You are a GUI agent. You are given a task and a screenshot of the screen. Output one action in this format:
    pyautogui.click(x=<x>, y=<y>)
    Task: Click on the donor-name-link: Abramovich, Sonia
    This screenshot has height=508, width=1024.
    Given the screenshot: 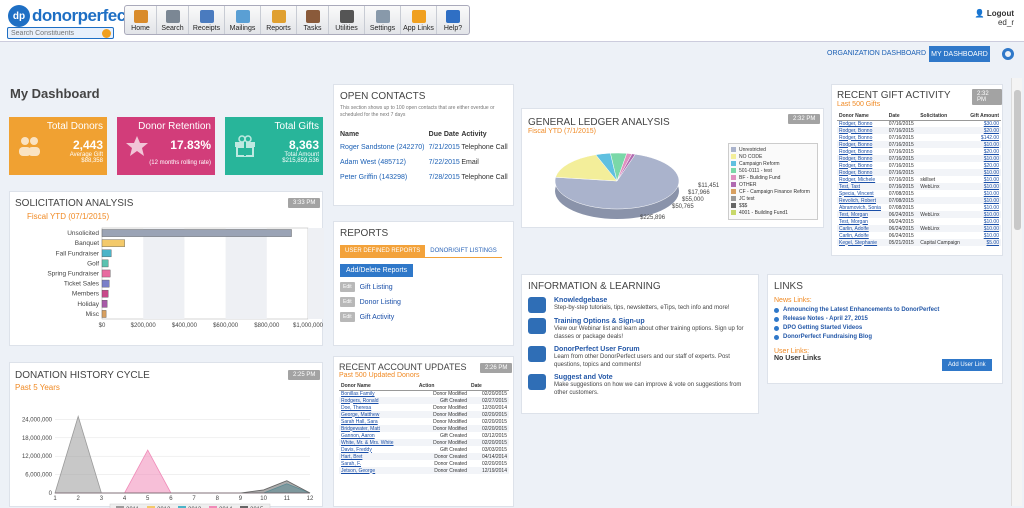 What is the action you would take?
    pyautogui.click(x=862, y=207)
    